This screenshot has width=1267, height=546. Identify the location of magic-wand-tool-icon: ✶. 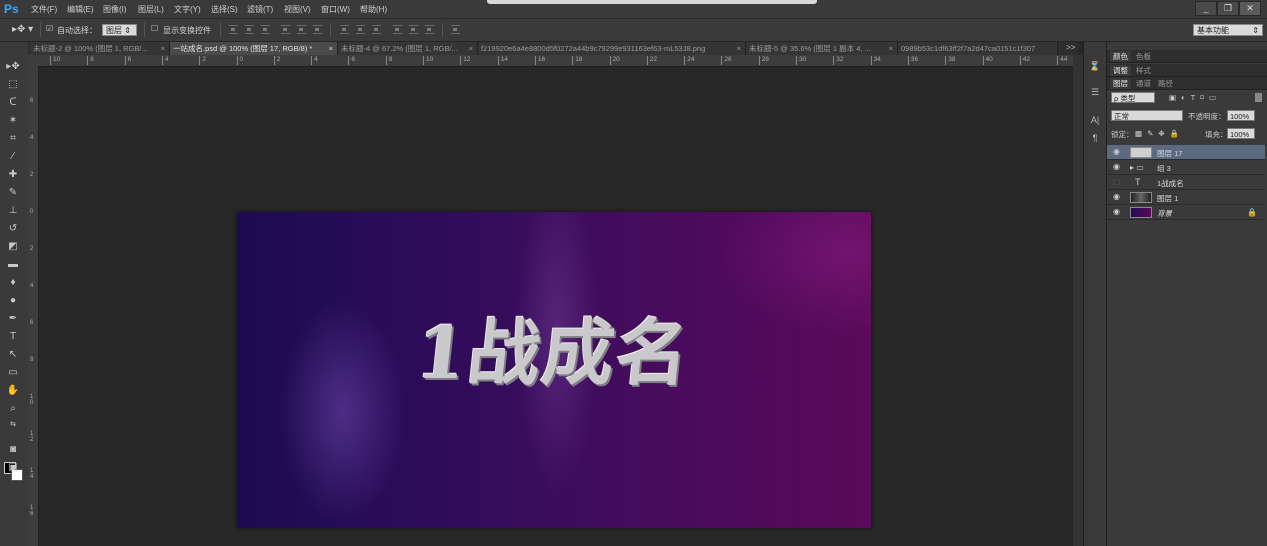
(13, 121).